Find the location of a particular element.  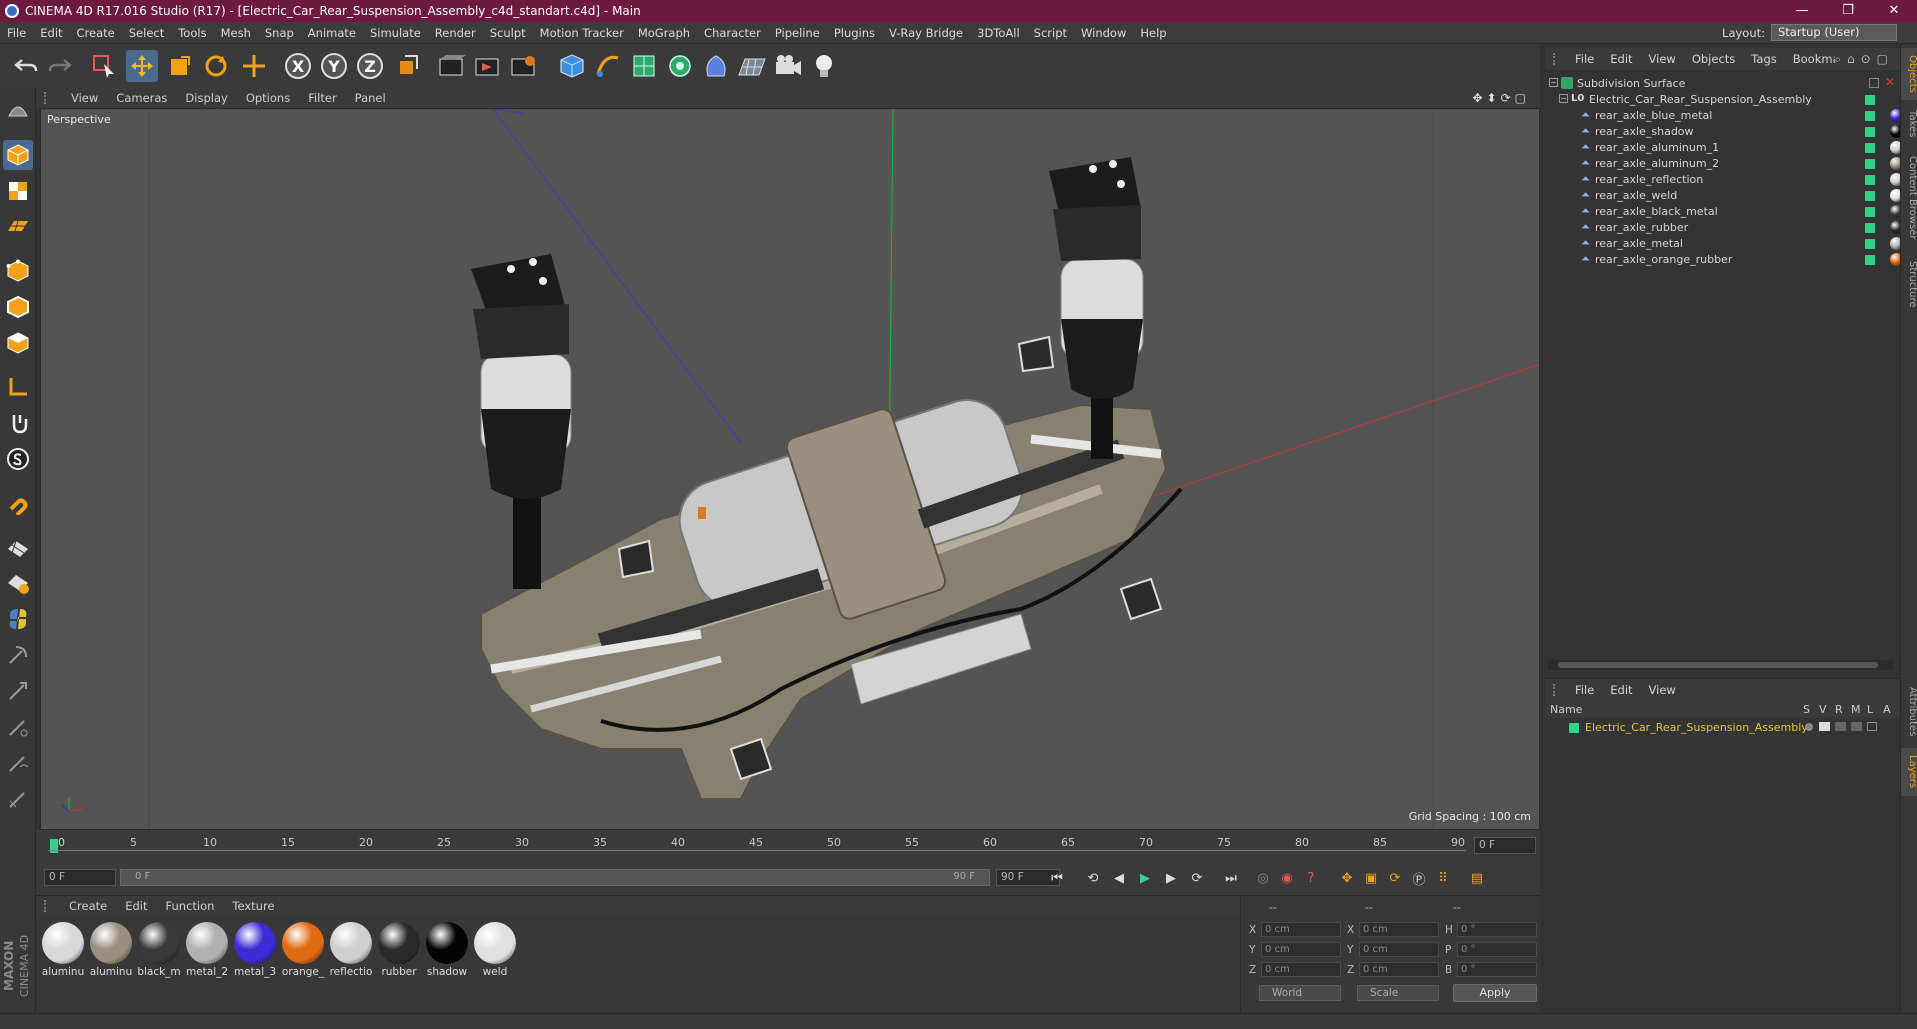

render-settings-icon is located at coordinates (524, 66).